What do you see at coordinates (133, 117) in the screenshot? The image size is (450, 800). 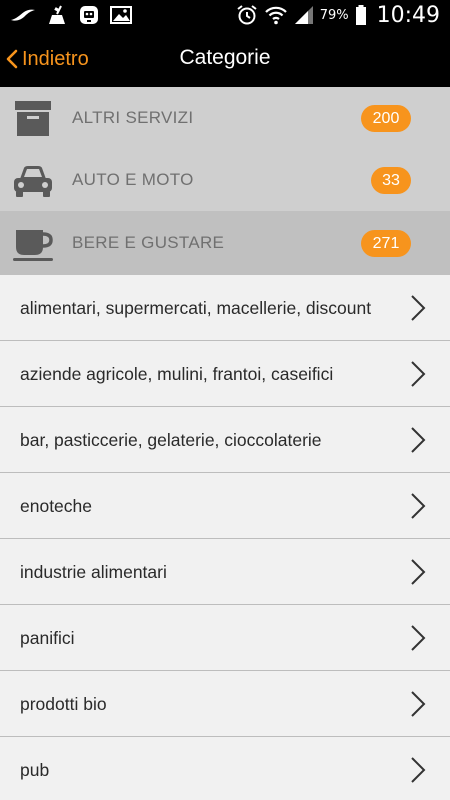 I see `category-label: ALTRI SERVIZI` at bounding box center [133, 117].